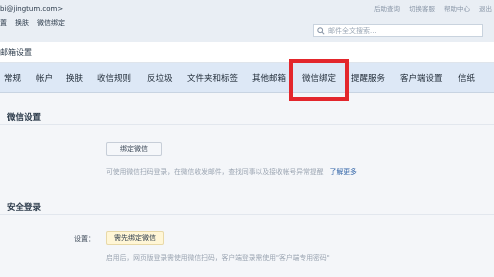 This screenshot has height=277, width=494. Describe the element at coordinates (212, 78) in the screenshot. I see `tab-folders-labels: 文件夹和标签` at that location.